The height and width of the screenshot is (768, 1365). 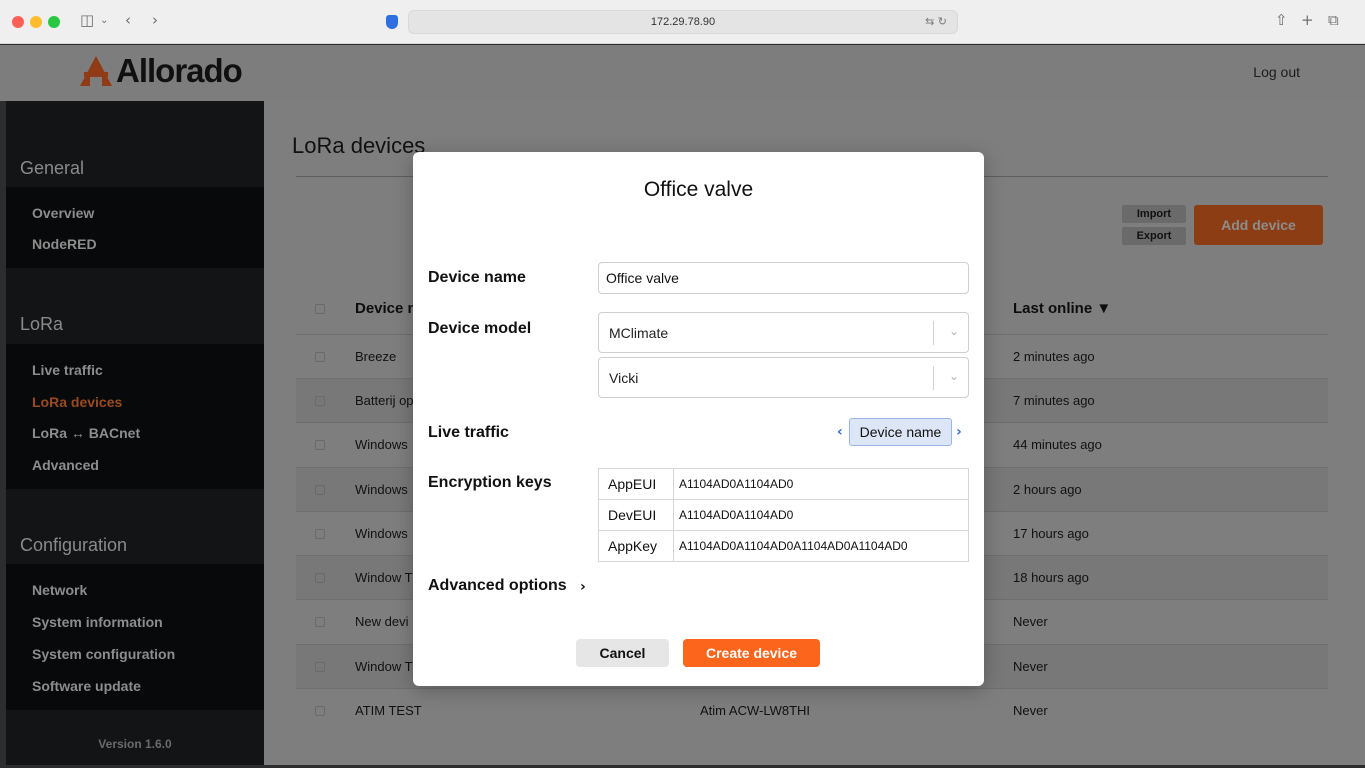 What do you see at coordinates (1276, 72) in the screenshot?
I see `logout-link: Log out` at bounding box center [1276, 72].